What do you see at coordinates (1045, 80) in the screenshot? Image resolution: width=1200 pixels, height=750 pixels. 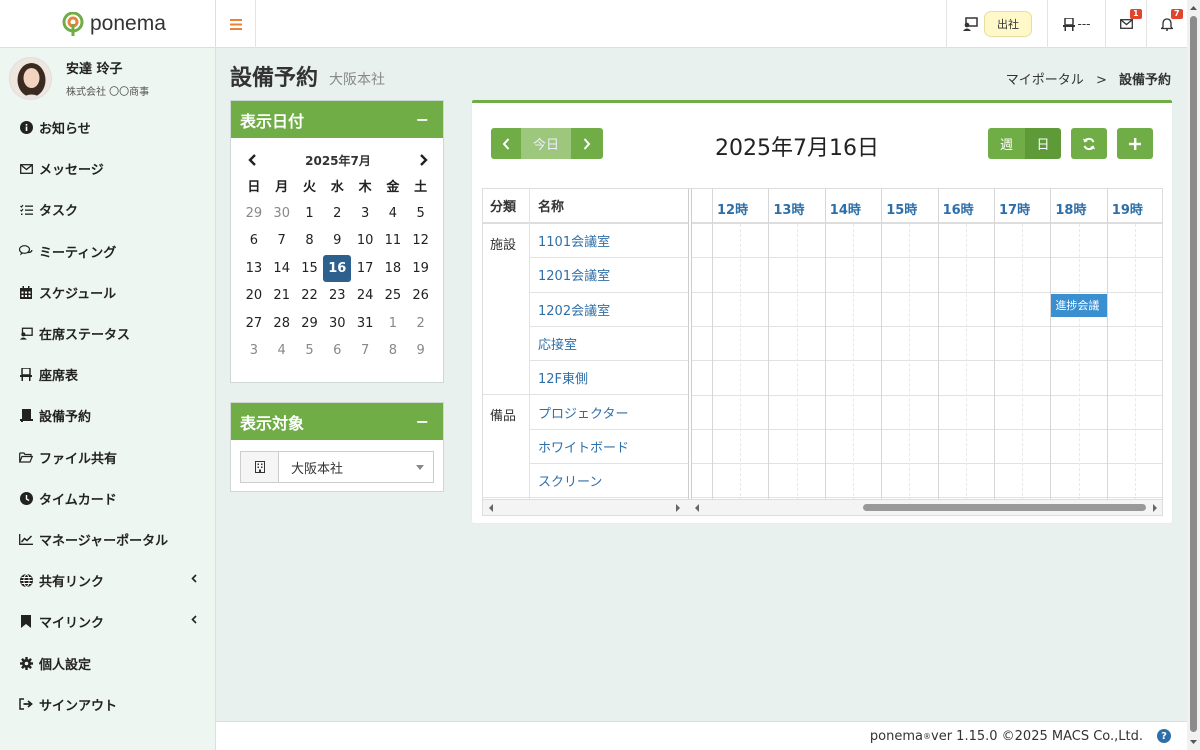 I see `breadcrumb-home: マイポータル` at bounding box center [1045, 80].